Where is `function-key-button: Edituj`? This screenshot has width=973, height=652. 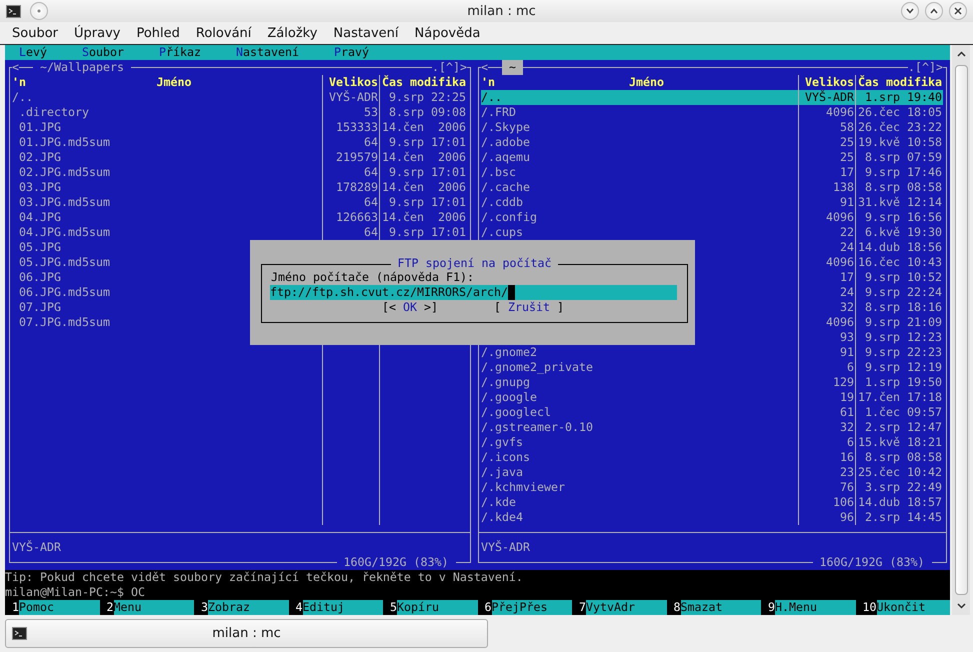
function-key-button: Edituj is located at coordinates (342, 607).